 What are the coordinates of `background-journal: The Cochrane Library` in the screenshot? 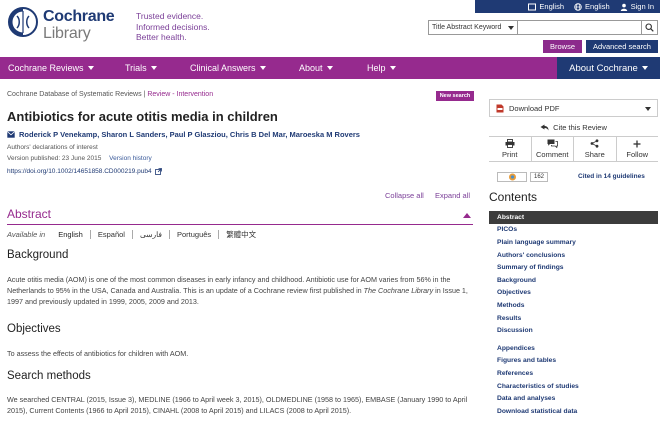 It's located at (398, 290).